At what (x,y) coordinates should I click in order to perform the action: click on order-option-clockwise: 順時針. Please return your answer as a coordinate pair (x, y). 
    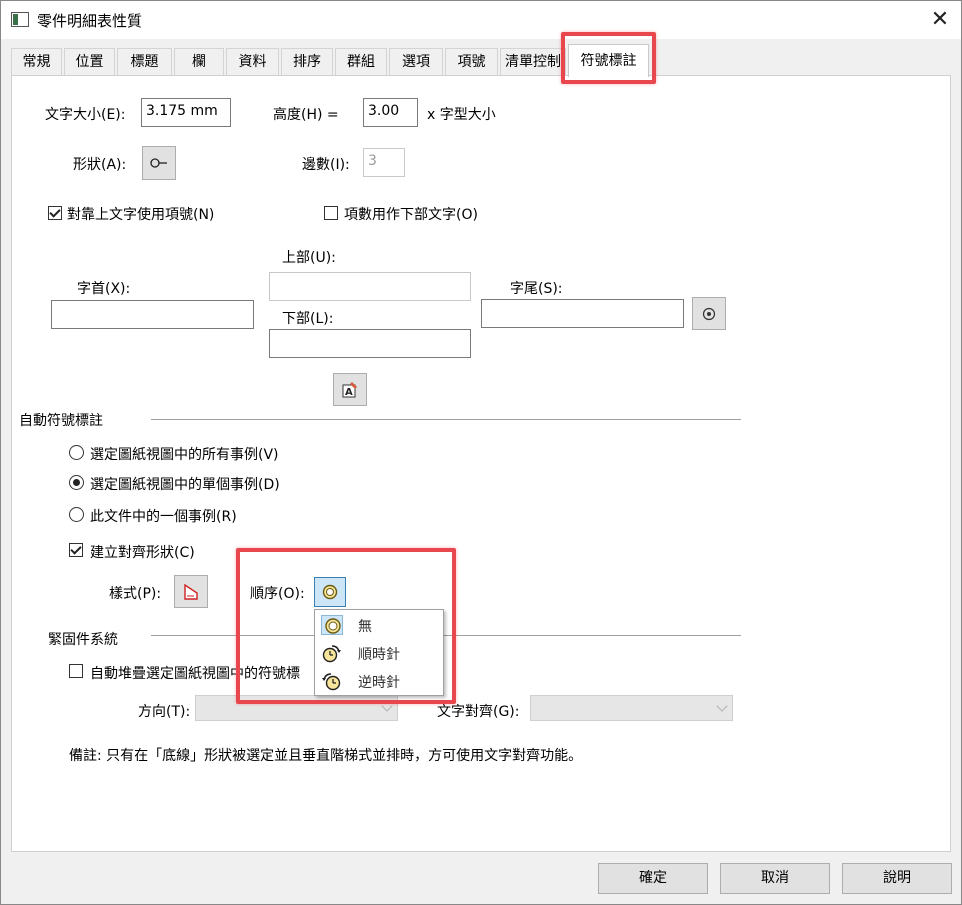
    Looking at the image, I should click on (379, 653).